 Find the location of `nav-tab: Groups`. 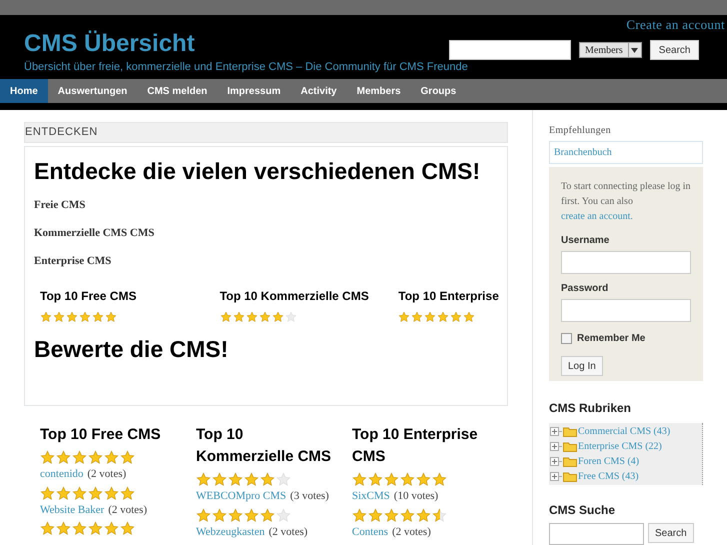

nav-tab: Groups is located at coordinates (438, 91).